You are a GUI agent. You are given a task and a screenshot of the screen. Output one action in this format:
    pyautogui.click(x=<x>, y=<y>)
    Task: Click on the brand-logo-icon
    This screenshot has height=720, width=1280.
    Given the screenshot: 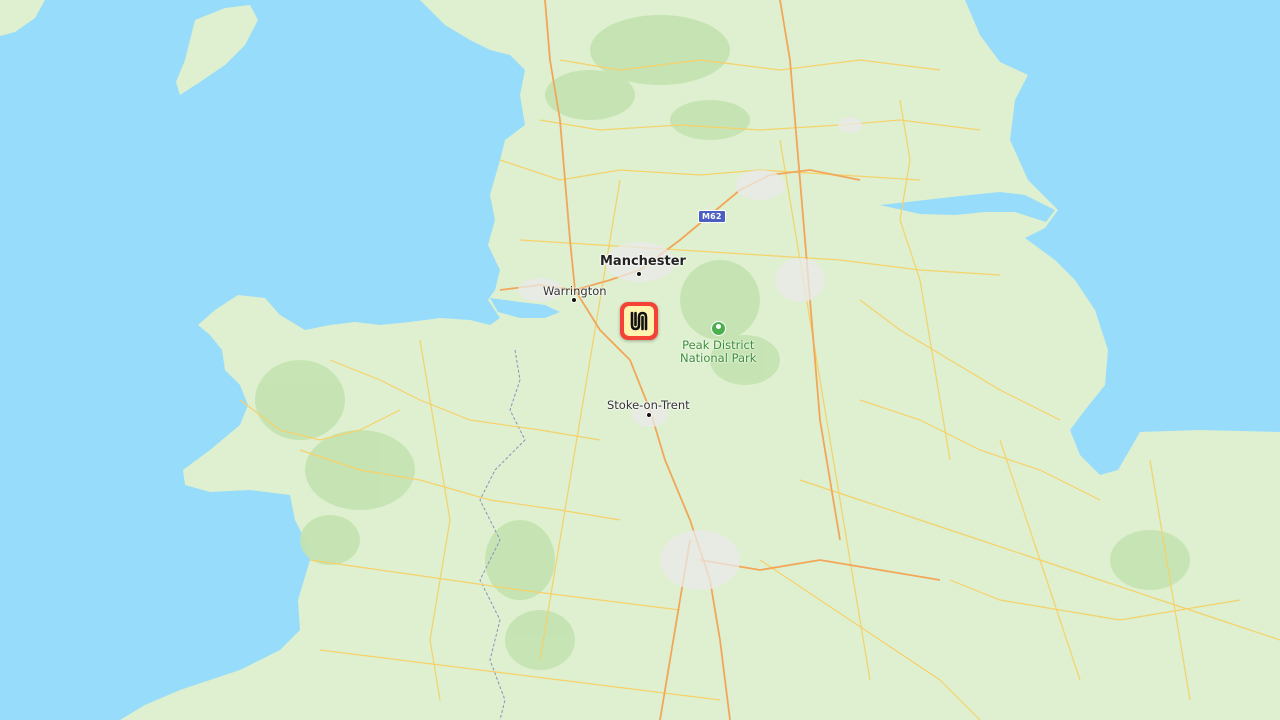 What is the action you would take?
    pyautogui.click(x=639, y=321)
    